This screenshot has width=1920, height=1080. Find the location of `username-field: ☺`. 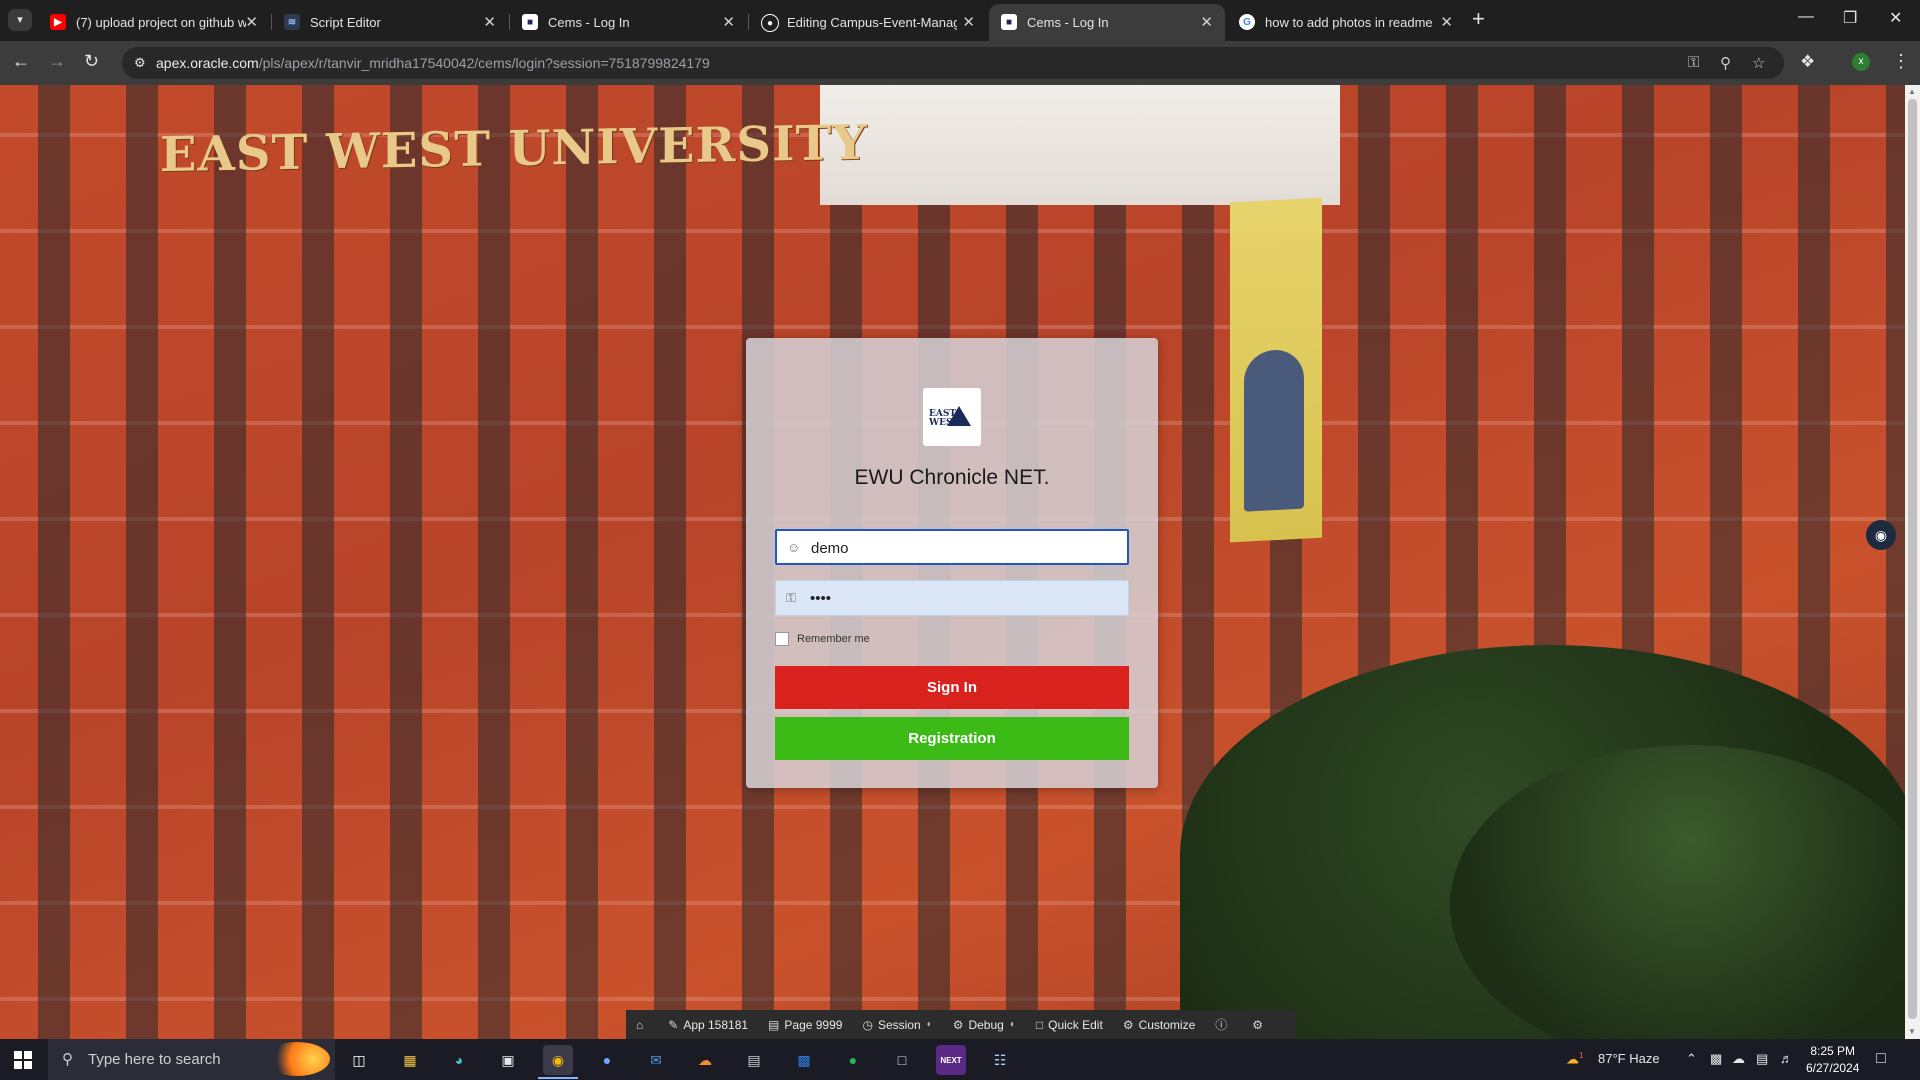

username-field: ☺ is located at coordinates (952, 547).